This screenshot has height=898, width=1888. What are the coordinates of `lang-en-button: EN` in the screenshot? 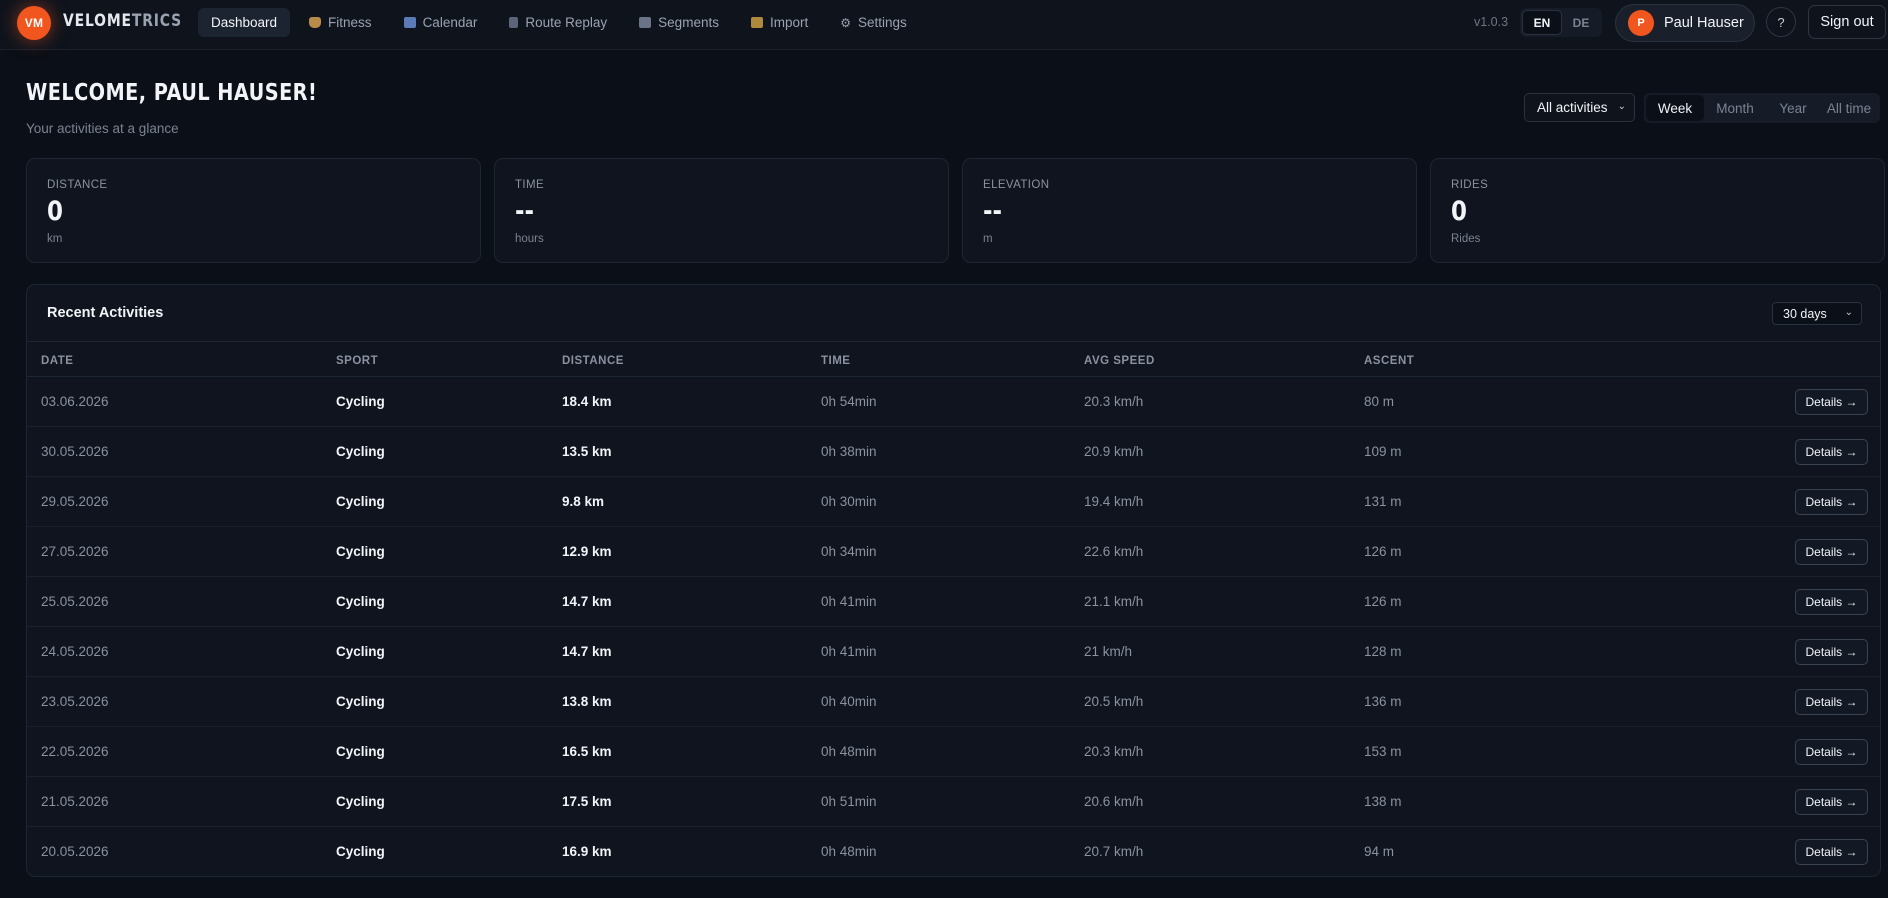 It's located at (1542, 22).